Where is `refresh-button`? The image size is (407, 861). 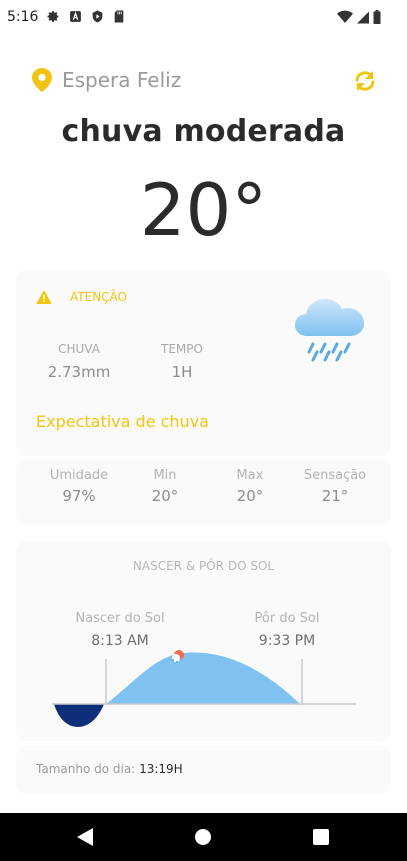
refresh-button is located at coordinates (365, 83).